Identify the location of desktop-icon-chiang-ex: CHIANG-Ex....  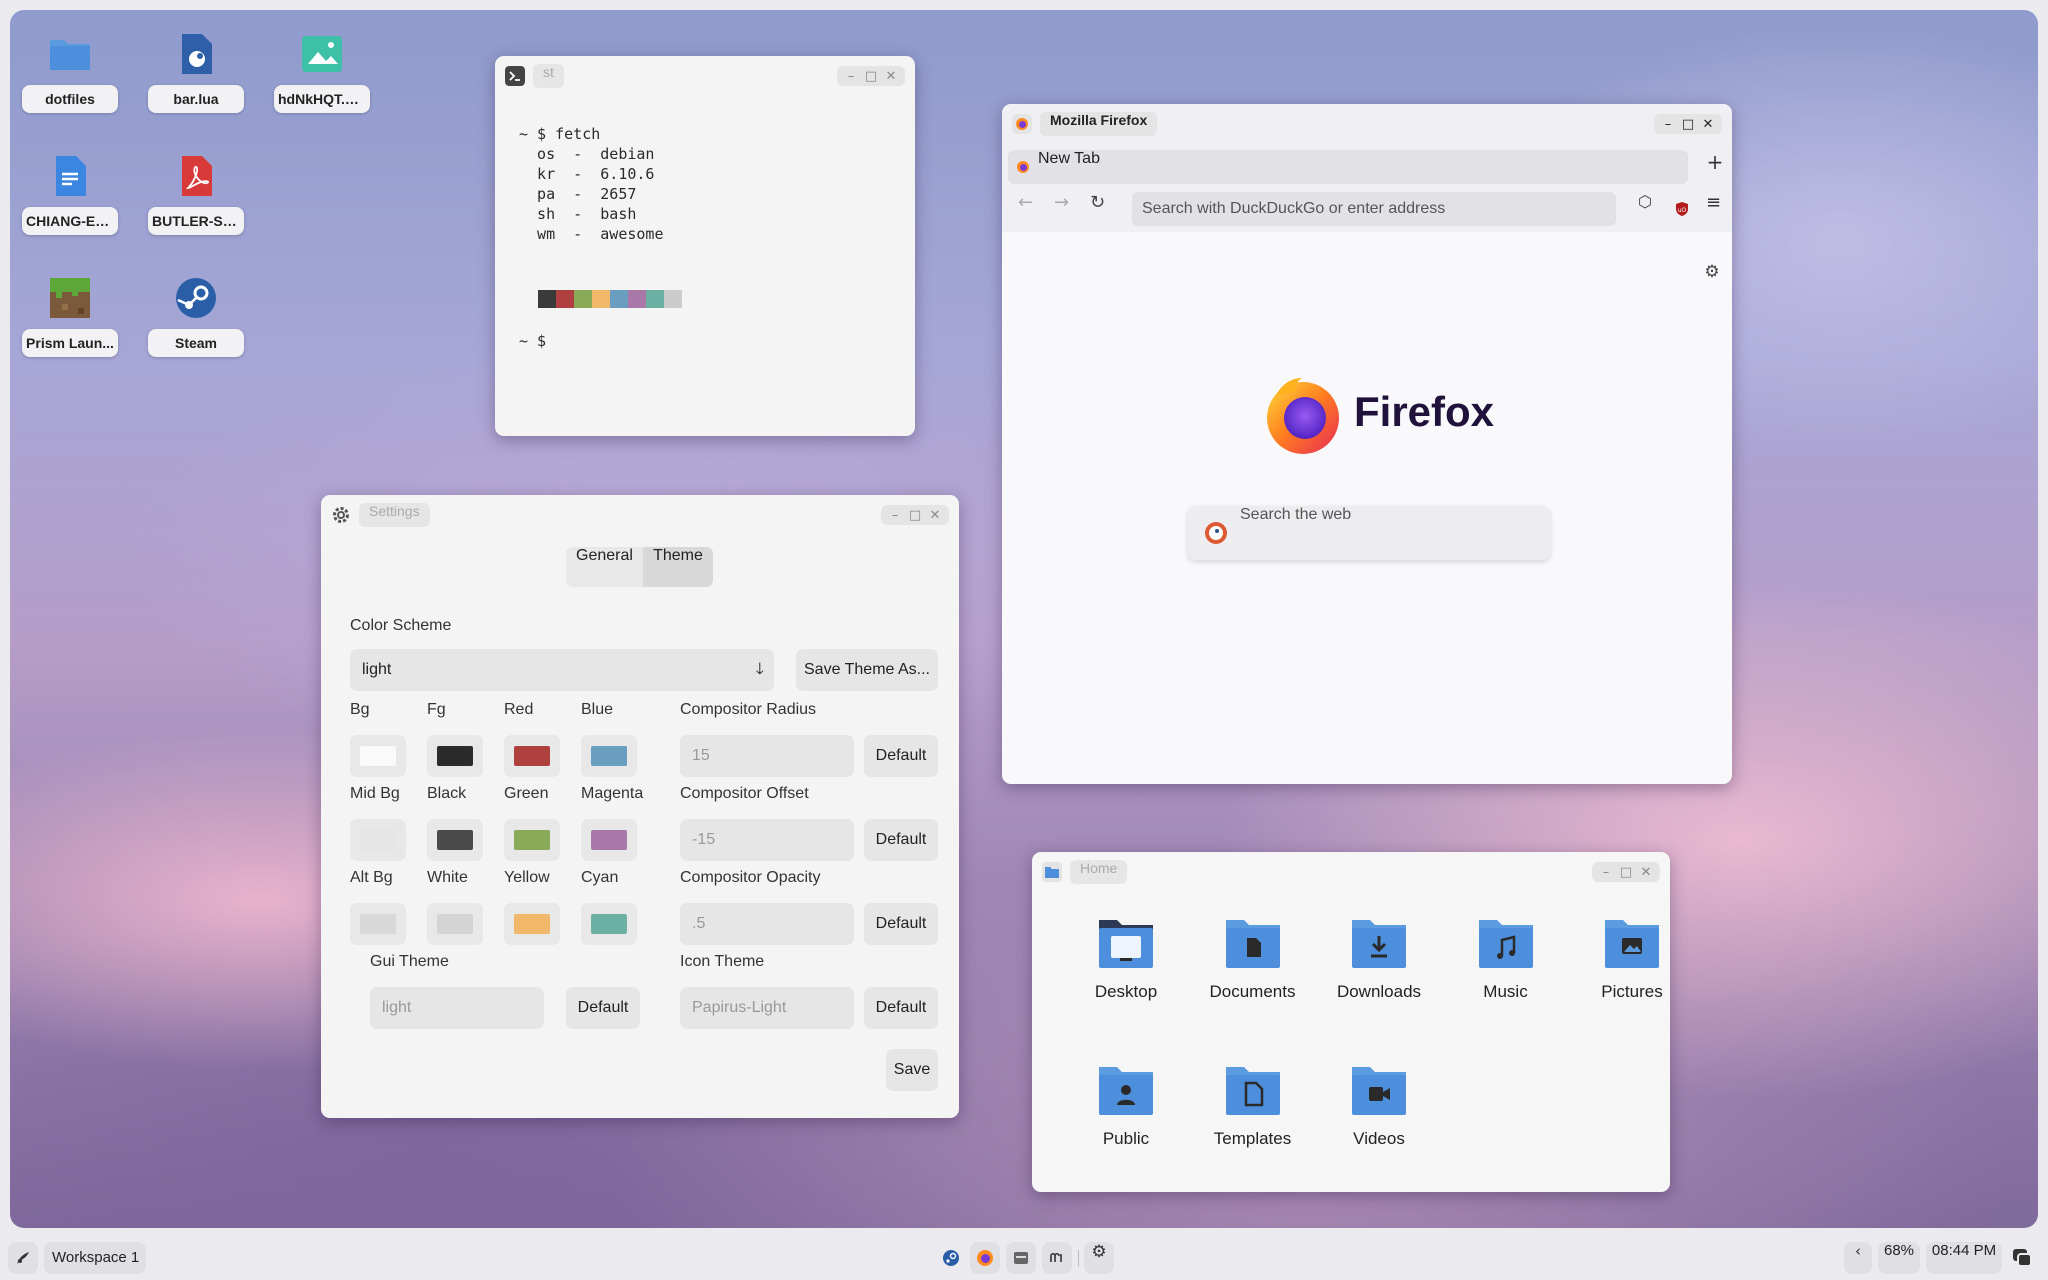
(70, 192).